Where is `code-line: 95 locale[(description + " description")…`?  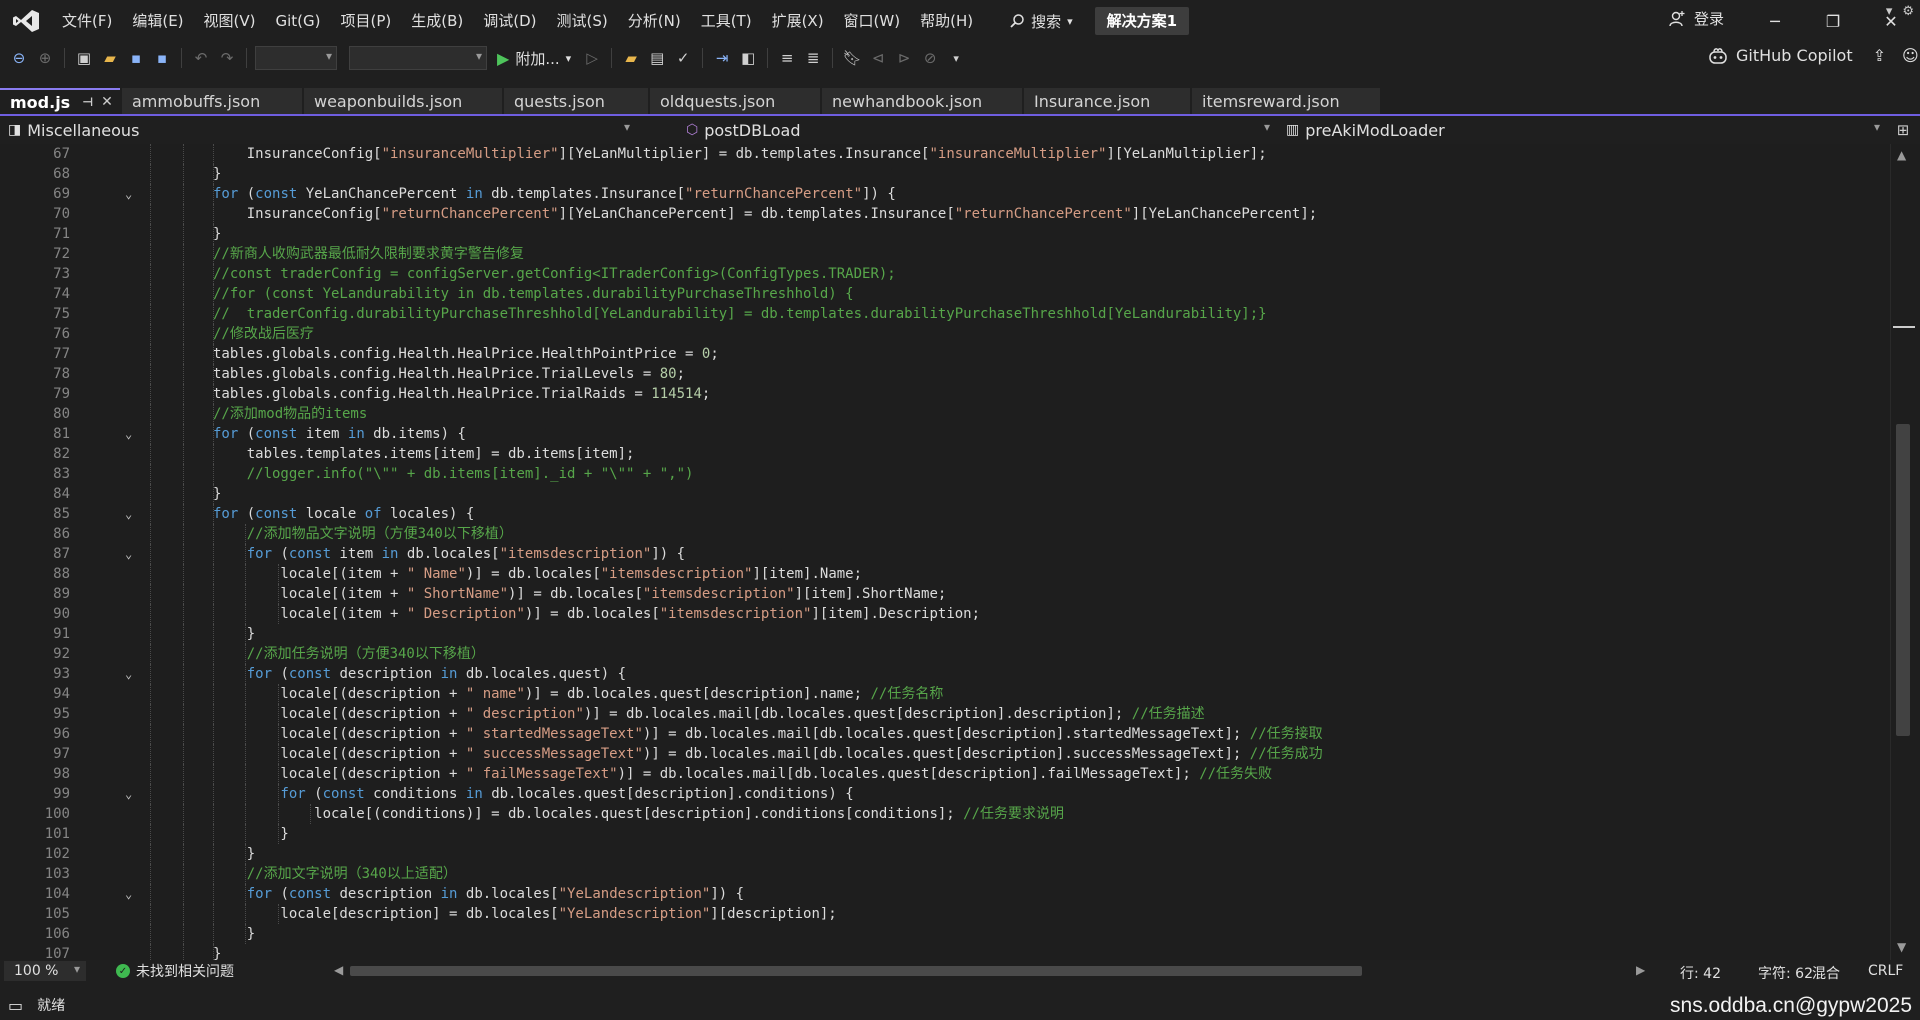
code-line: 95 locale[(description + " description")… is located at coordinates (944, 714).